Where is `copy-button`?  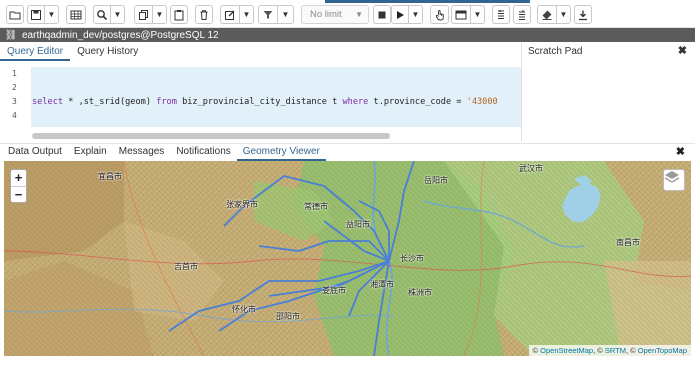
copy-button is located at coordinates (143, 14).